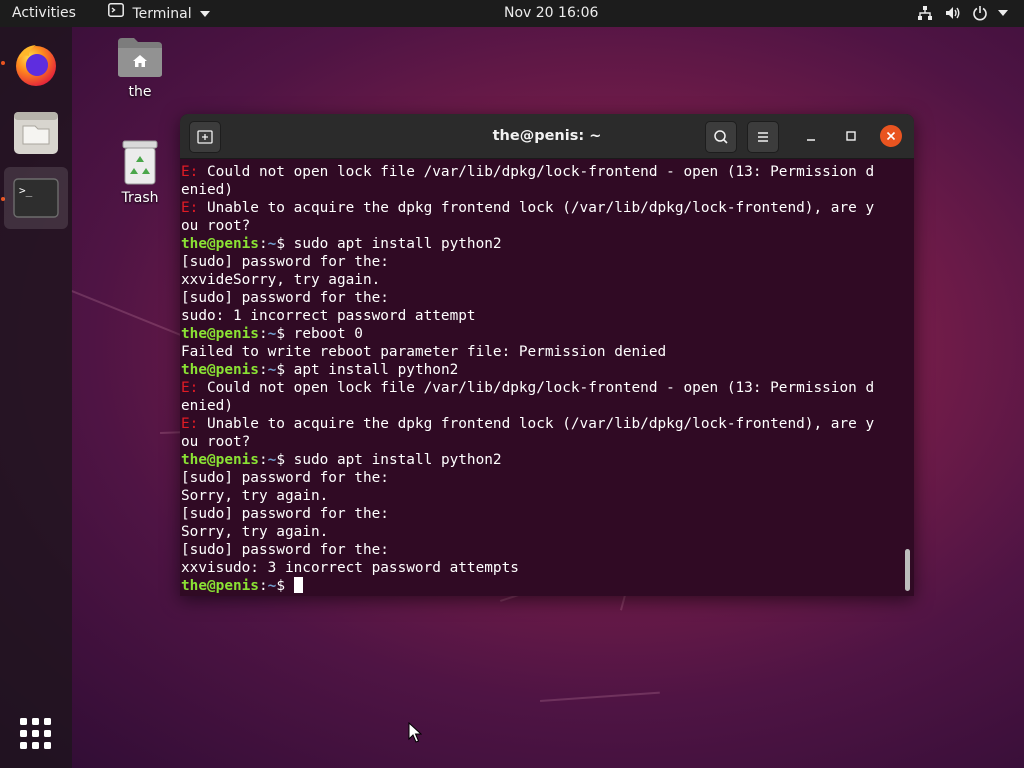  What do you see at coordinates (551, 13) in the screenshot?
I see `clock: Nov 20 16:06` at bounding box center [551, 13].